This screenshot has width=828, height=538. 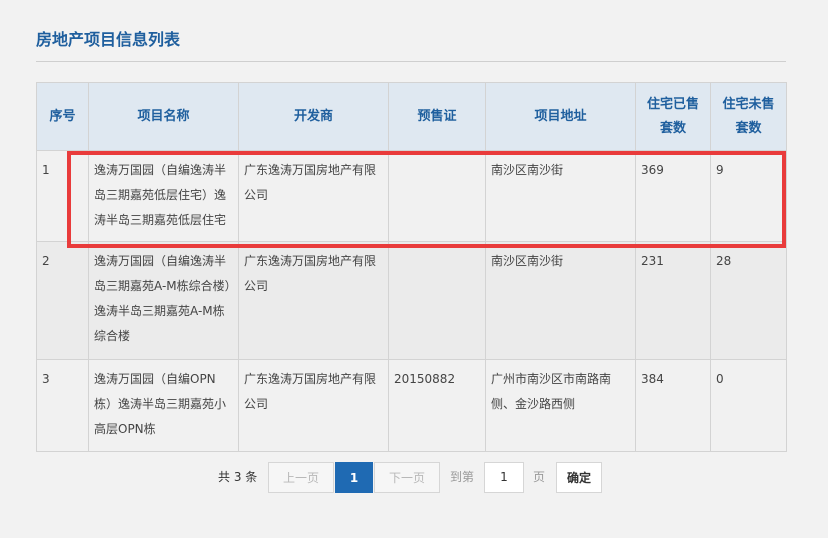 What do you see at coordinates (437, 405) in the screenshot?
I see `cell-presale-permit: 20150882` at bounding box center [437, 405].